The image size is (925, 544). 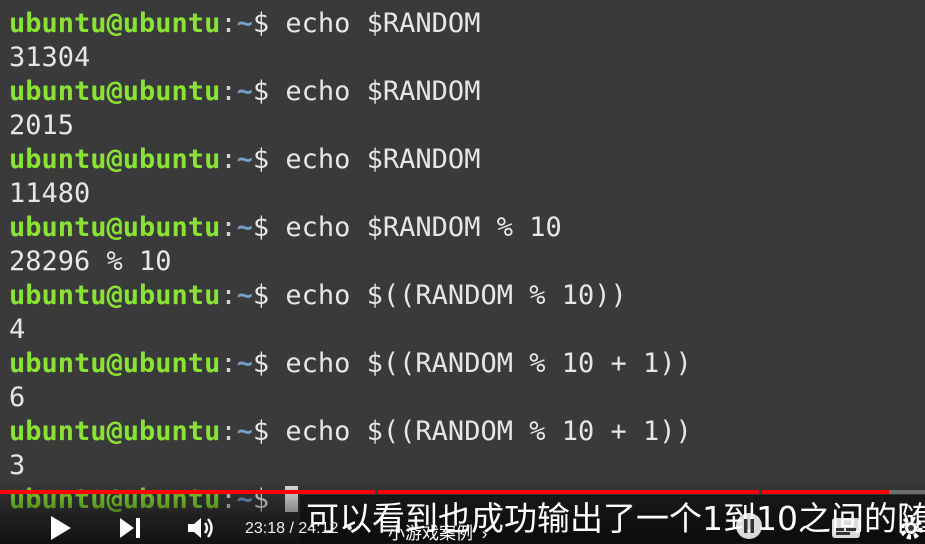 I want to click on progress-played, so click(x=444, y=492).